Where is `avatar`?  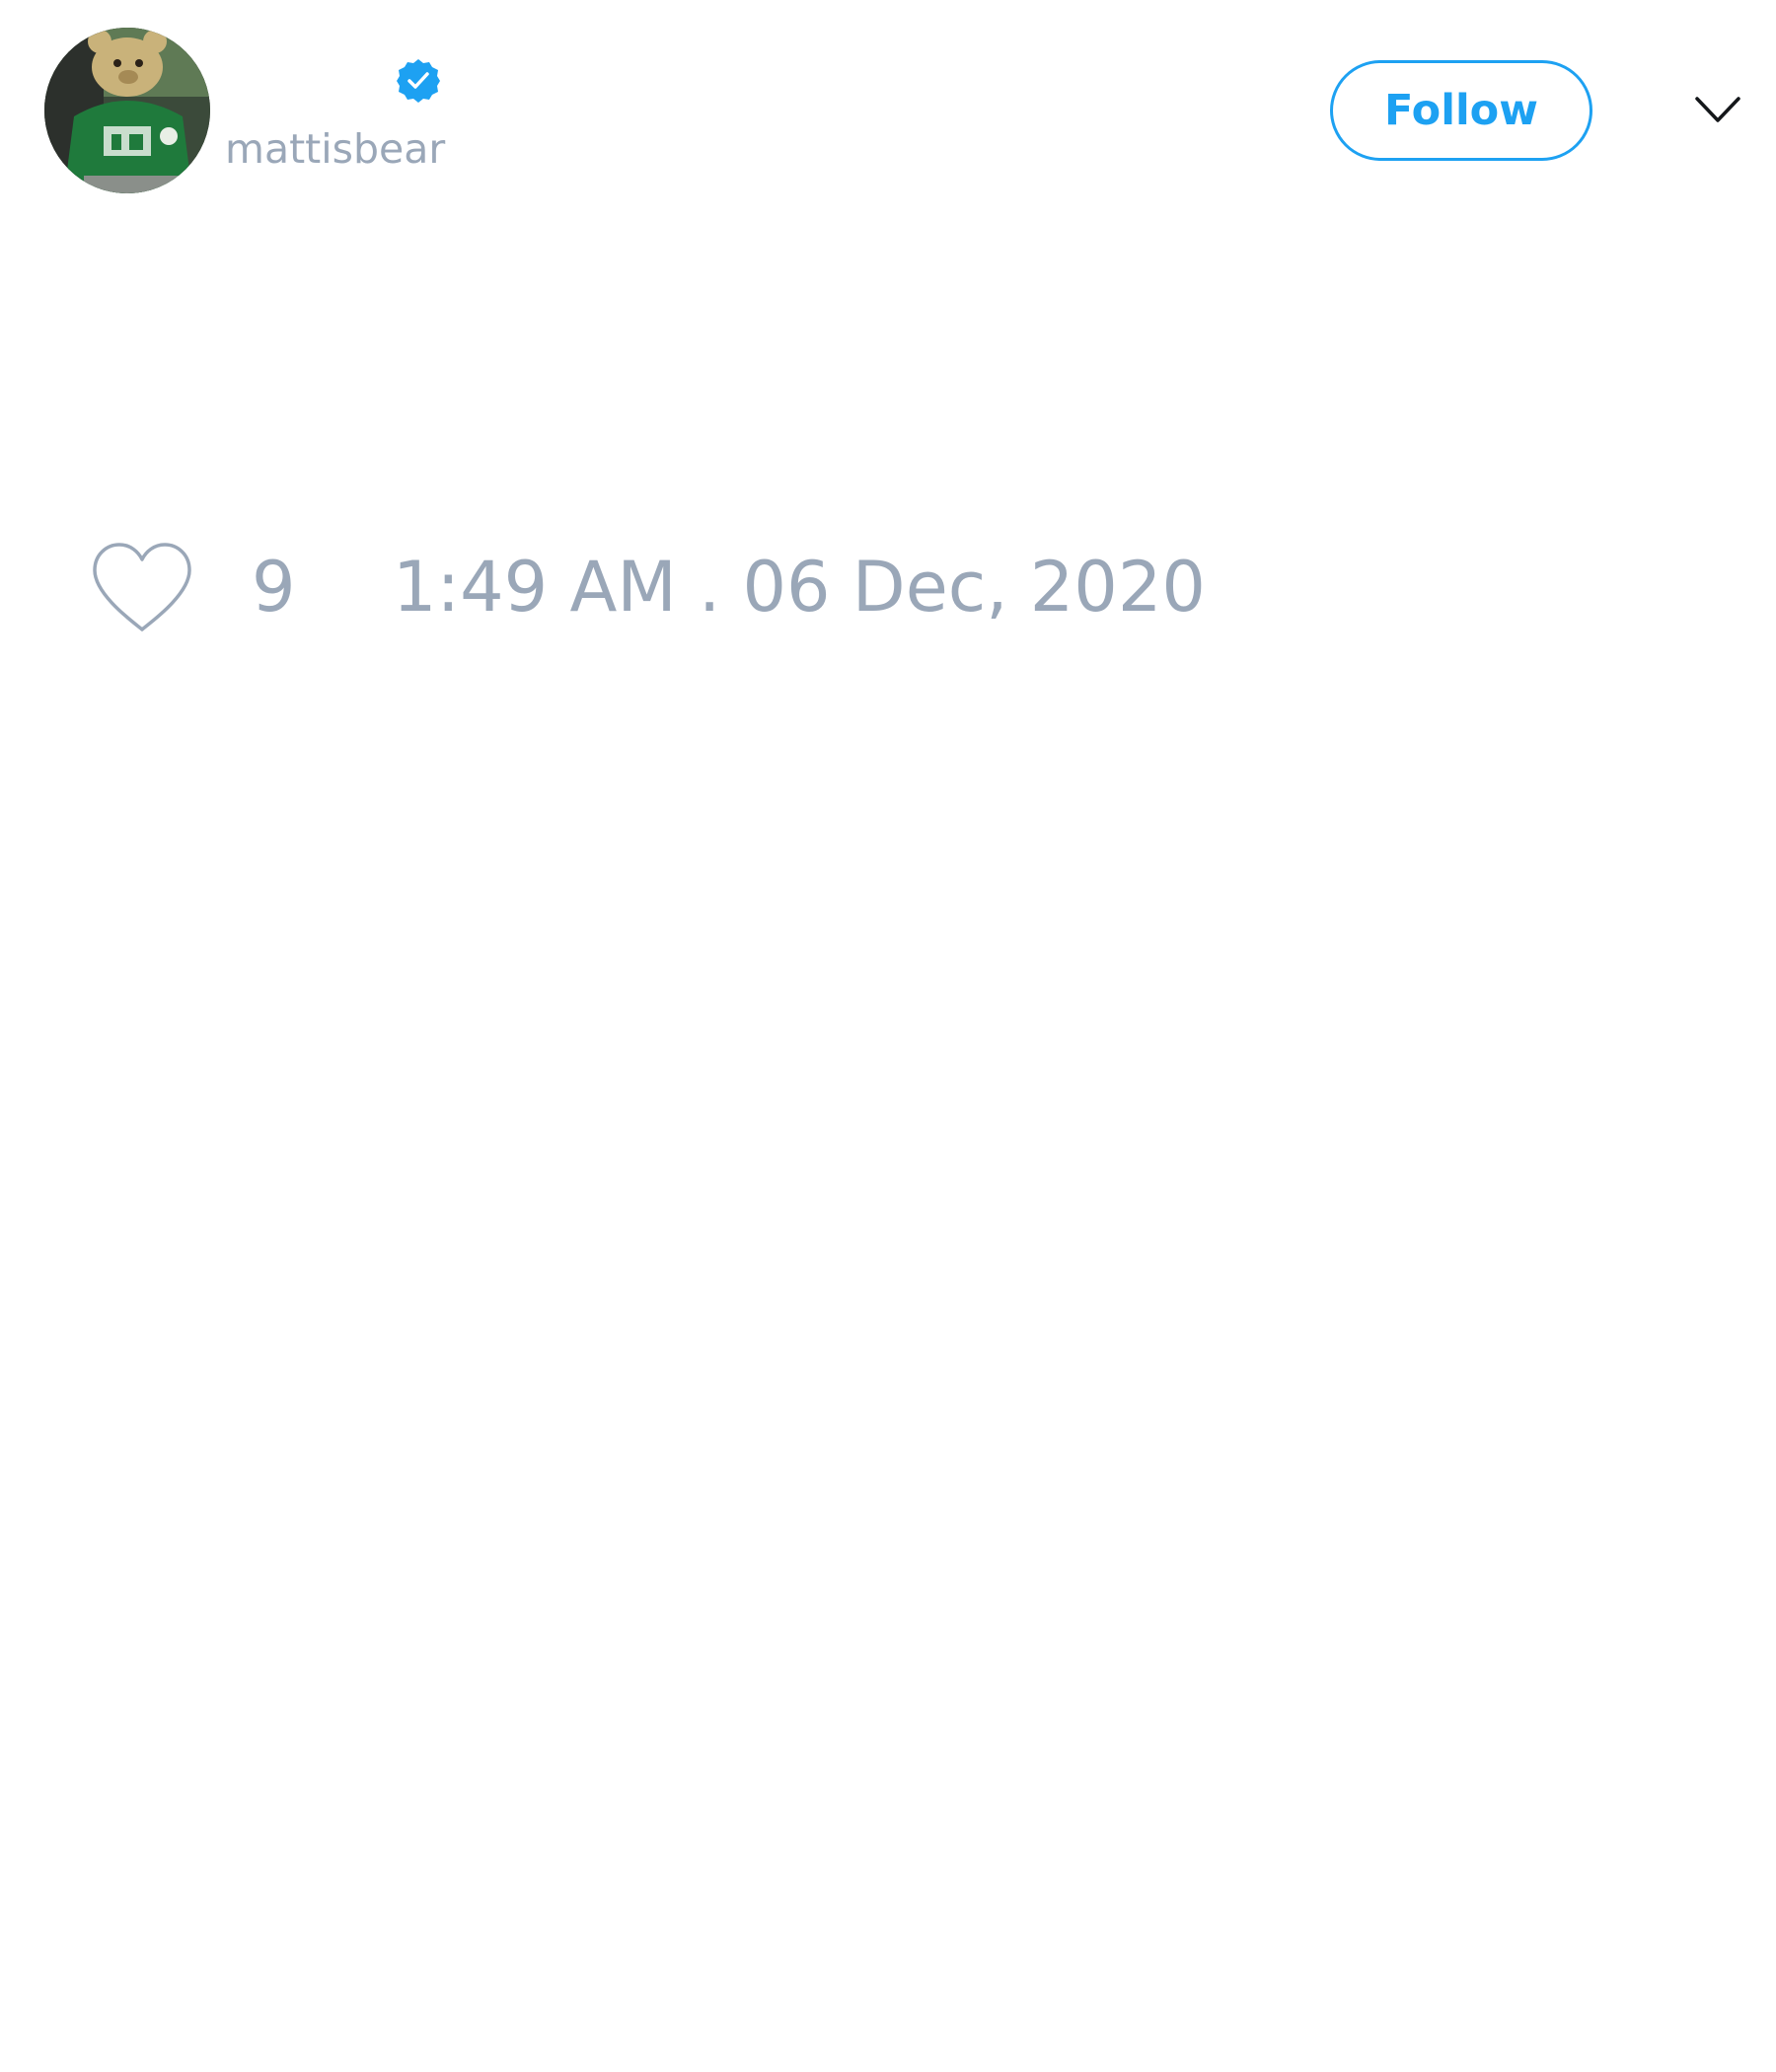
avatar is located at coordinates (127, 111).